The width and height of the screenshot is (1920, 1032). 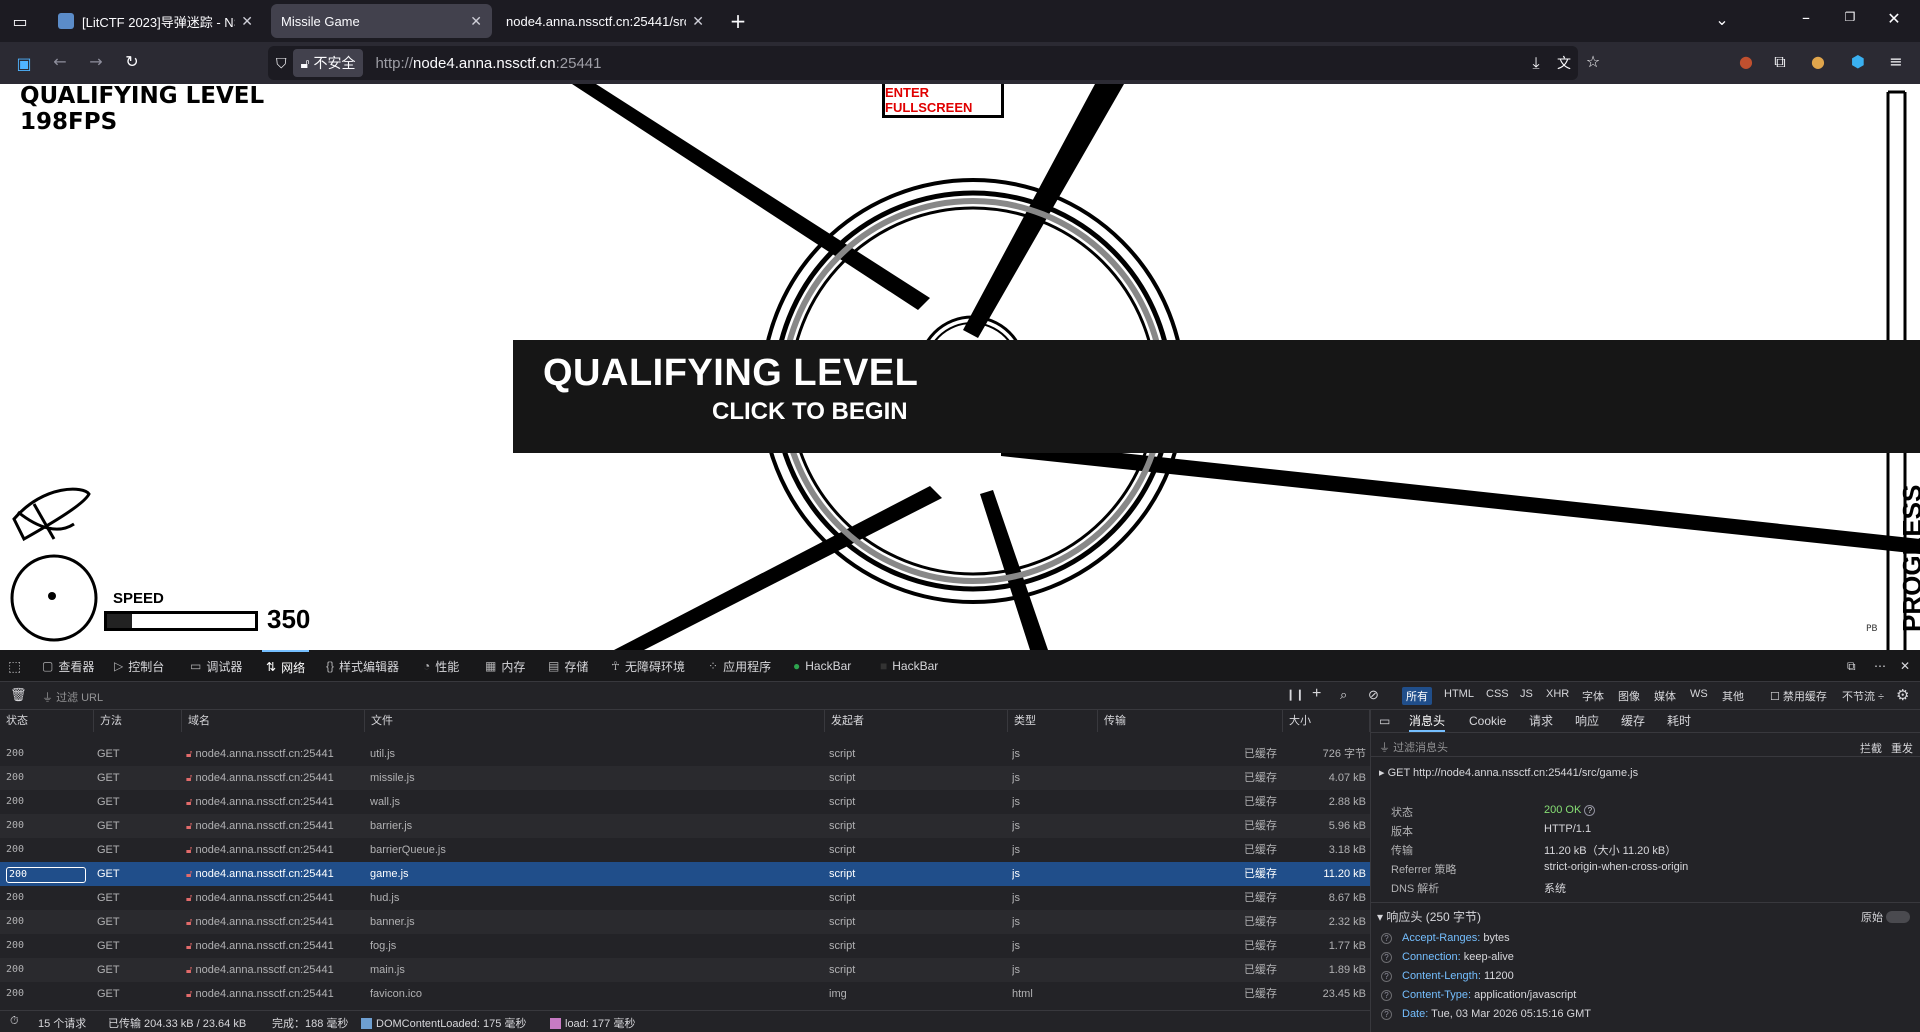 What do you see at coordinates (488, 63) in the screenshot?
I see `url-text: http://node4.anna.nssctf.cn:25441` at bounding box center [488, 63].